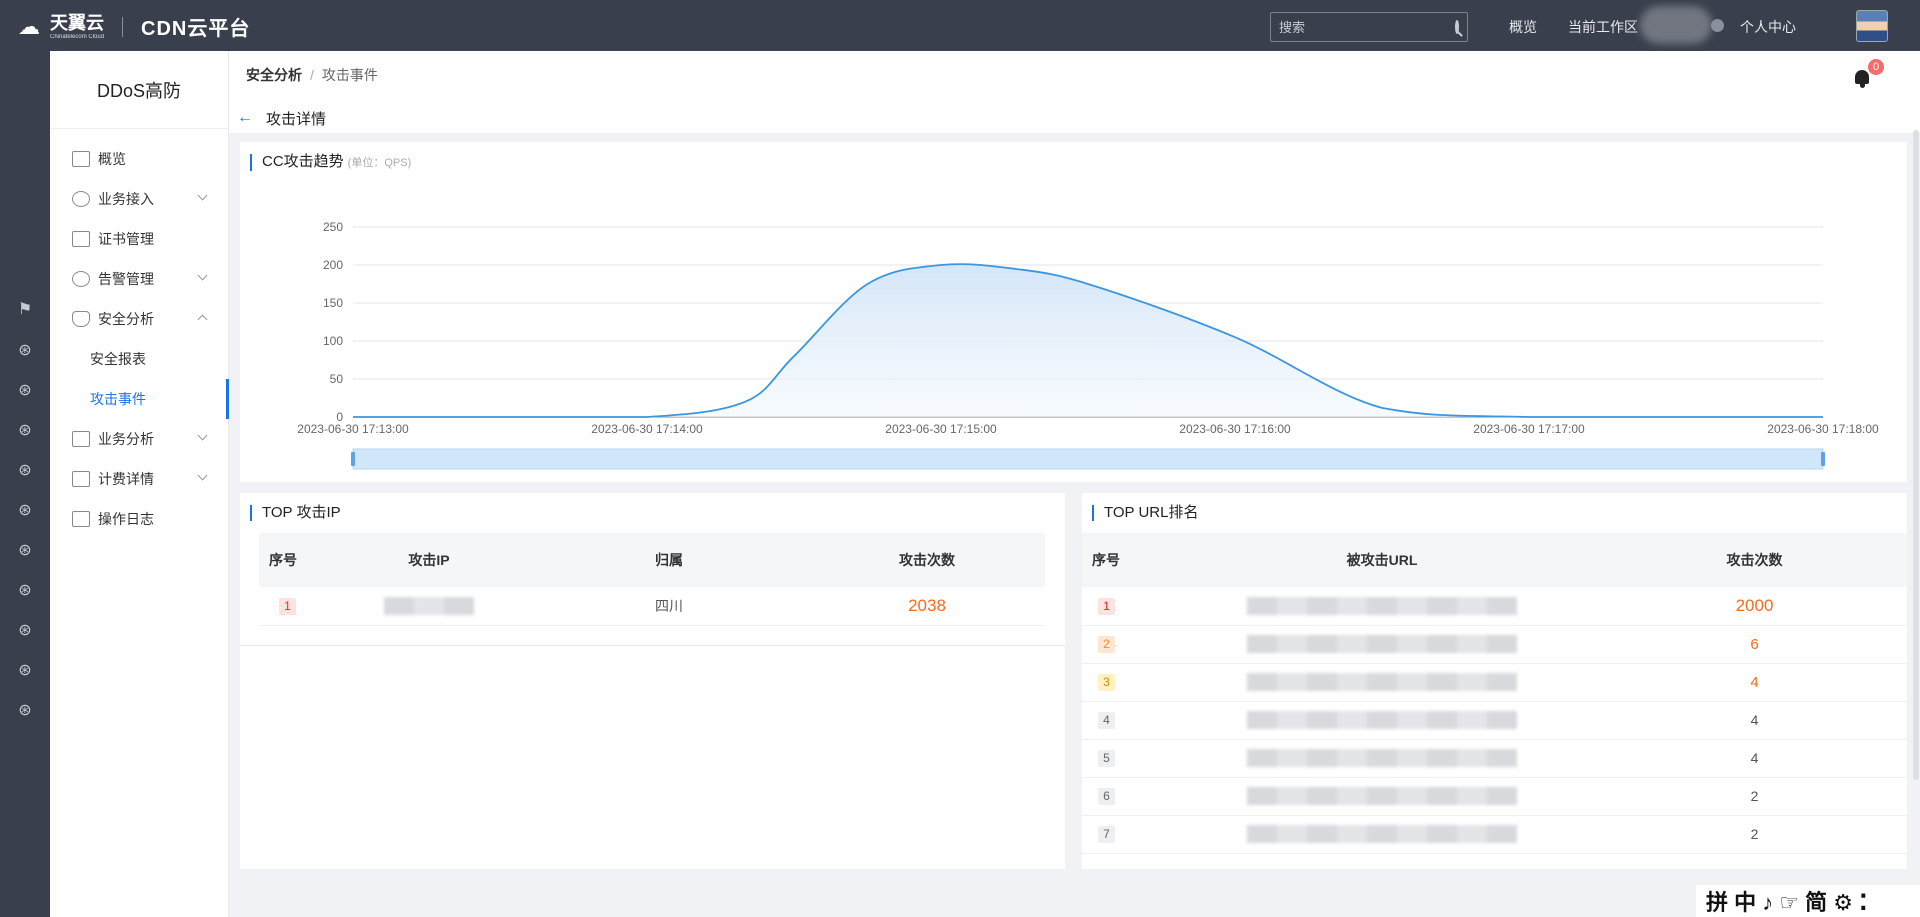 This screenshot has width=1920, height=917. What do you see at coordinates (112, 159) in the screenshot?
I see `sidebar-item-label: 概览` at bounding box center [112, 159].